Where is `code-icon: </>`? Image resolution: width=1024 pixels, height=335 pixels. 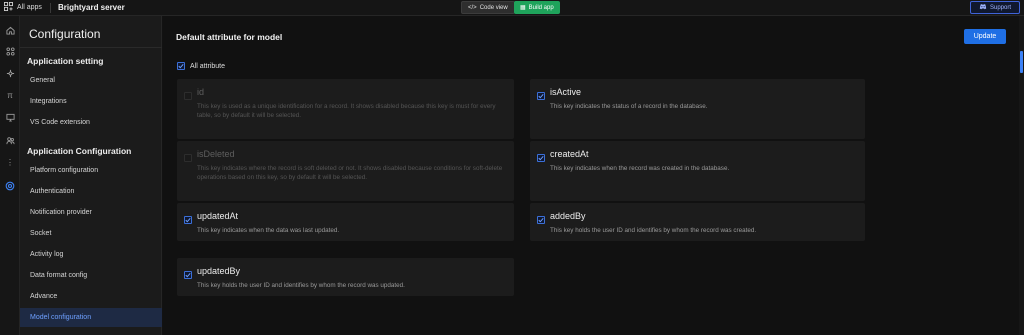 code-icon: </> is located at coordinates (472, 7).